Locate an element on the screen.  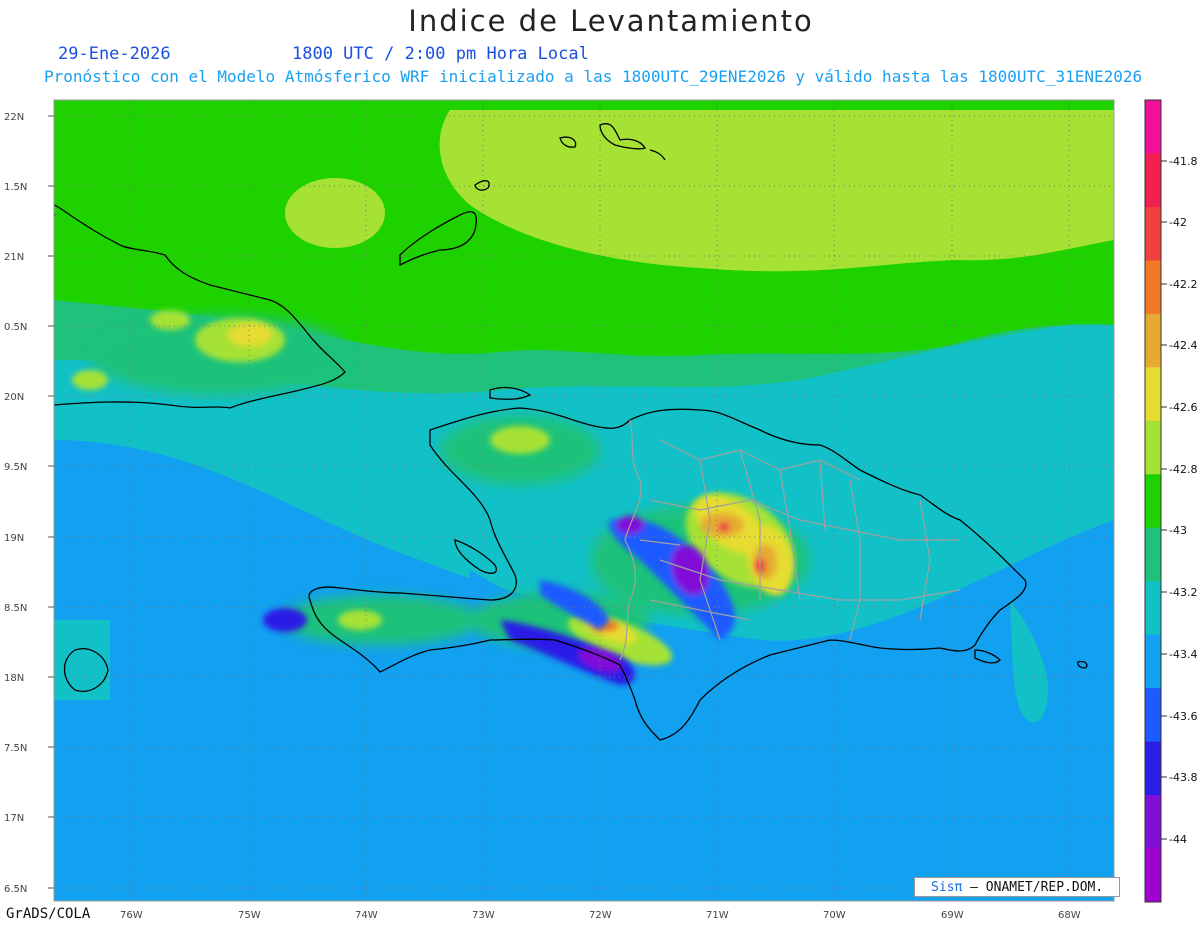
colorbar-label: -43.8 is located at coordinates (1183, 777).